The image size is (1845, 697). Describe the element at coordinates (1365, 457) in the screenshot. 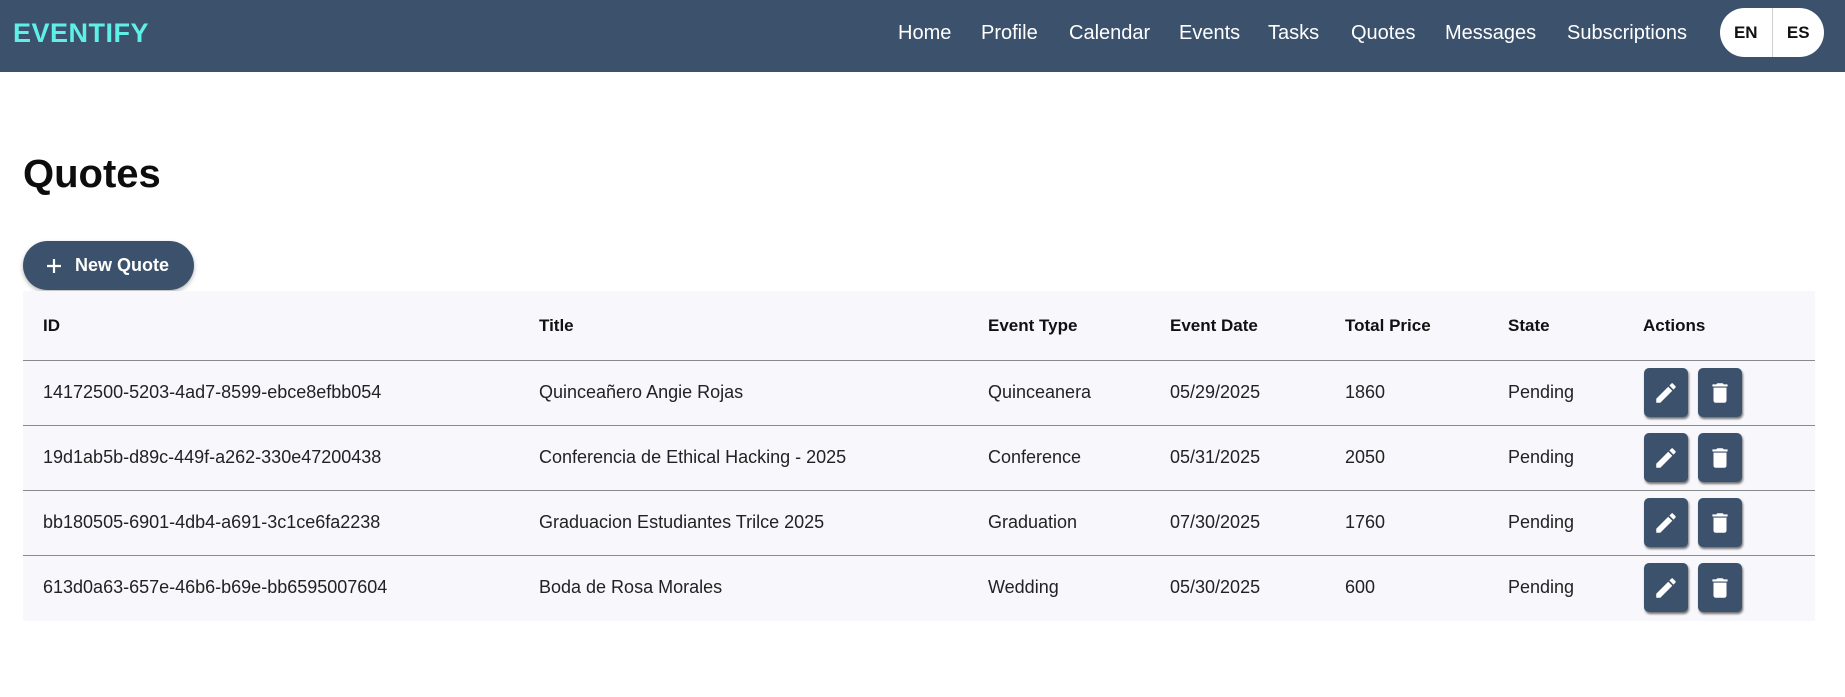

I see `cell-total-price: 2050` at that location.